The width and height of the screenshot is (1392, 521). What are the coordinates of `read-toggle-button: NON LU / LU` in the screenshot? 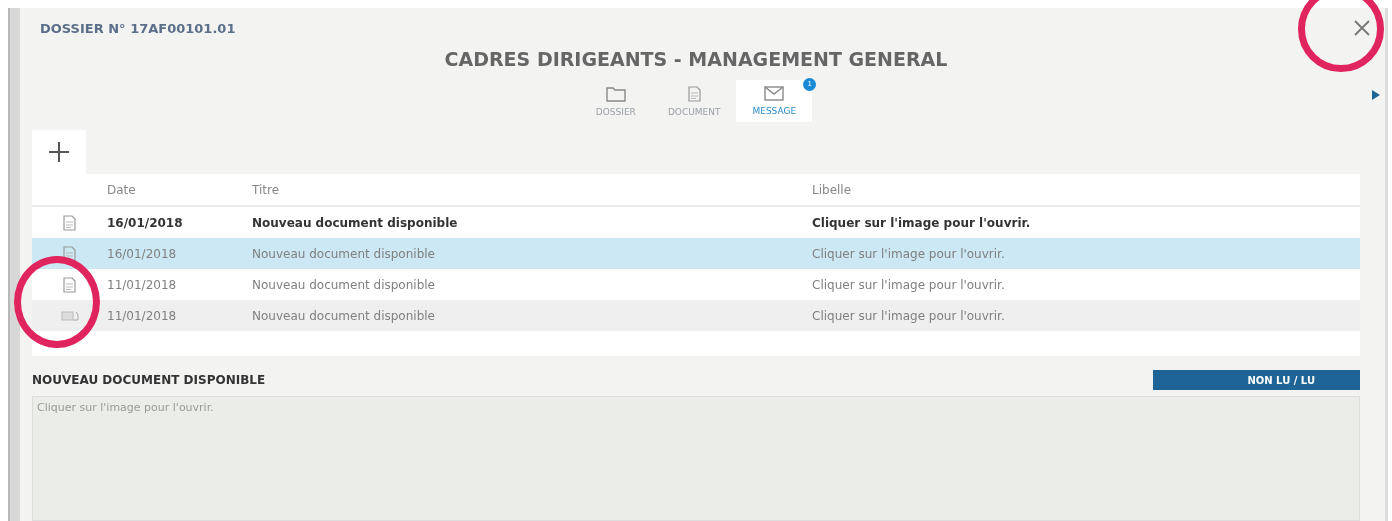 It's located at (1256, 380).